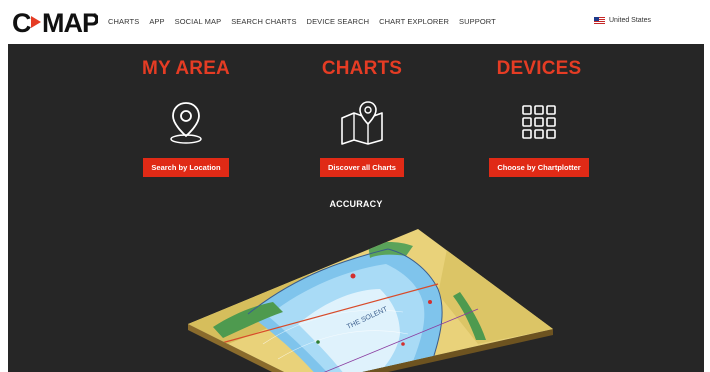 The width and height of the screenshot is (710, 372). Describe the element at coordinates (198, 21) in the screenshot. I see `nav-social-map: SOCIAL MAP` at that location.